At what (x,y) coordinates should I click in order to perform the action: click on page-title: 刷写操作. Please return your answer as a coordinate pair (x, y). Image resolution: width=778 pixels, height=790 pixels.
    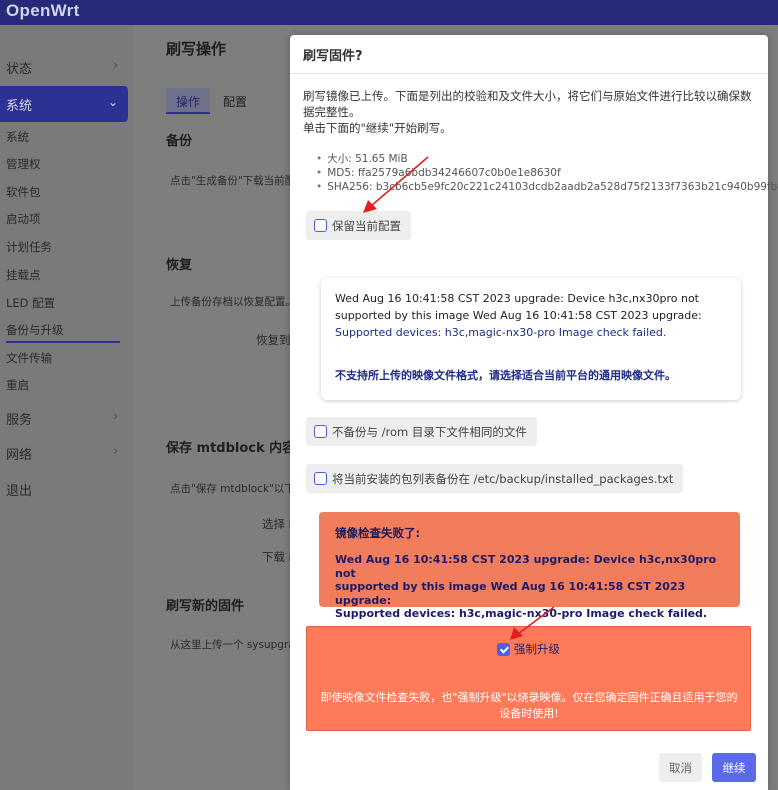
    Looking at the image, I should click on (196, 49).